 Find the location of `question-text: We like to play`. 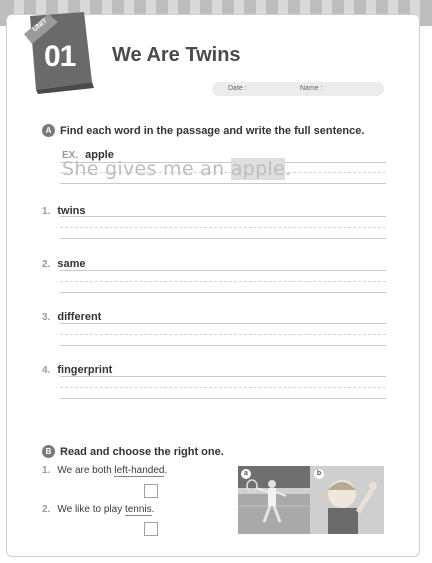

question-text: We like to play is located at coordinates (91, 509).